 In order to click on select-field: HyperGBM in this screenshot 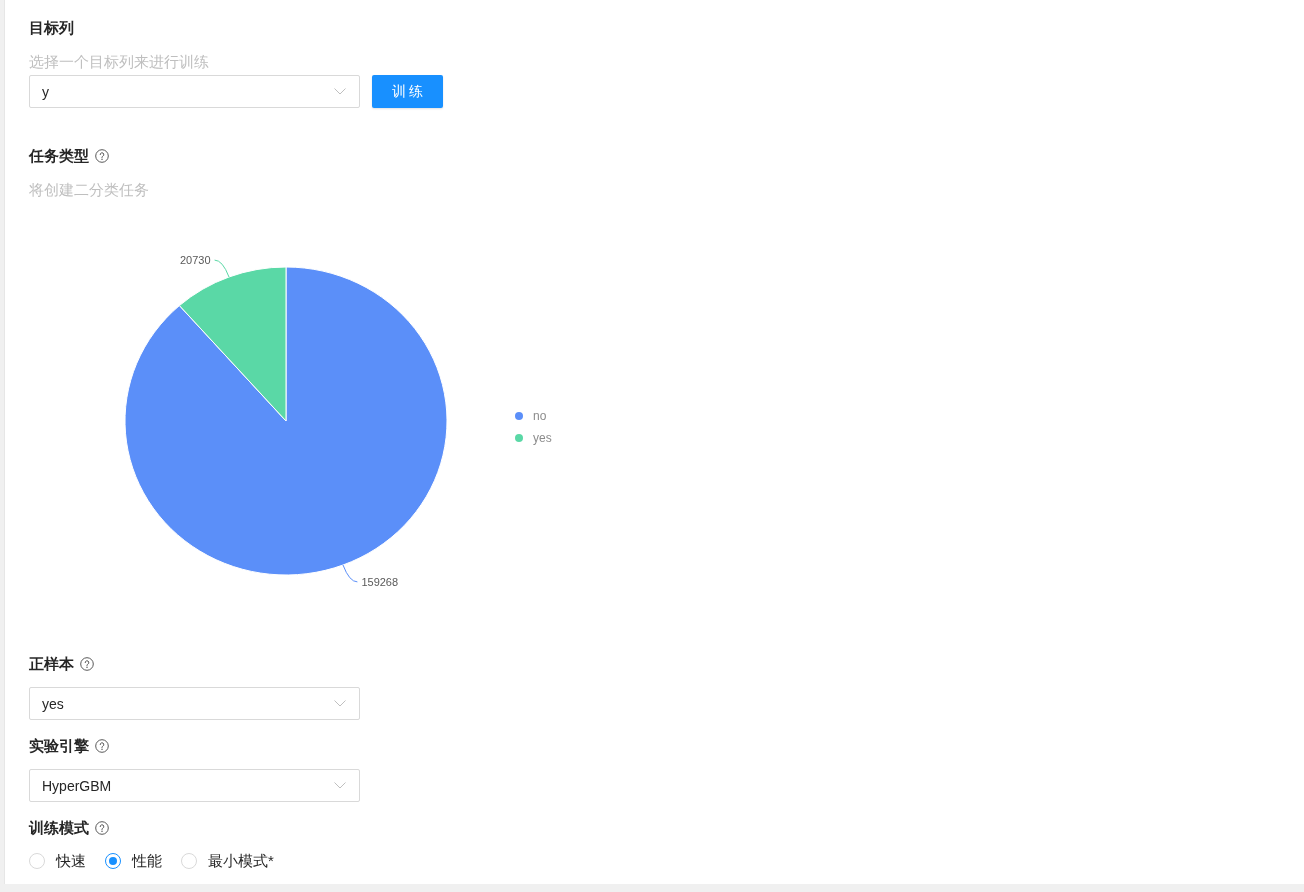, I will do `click(194, 785)`.